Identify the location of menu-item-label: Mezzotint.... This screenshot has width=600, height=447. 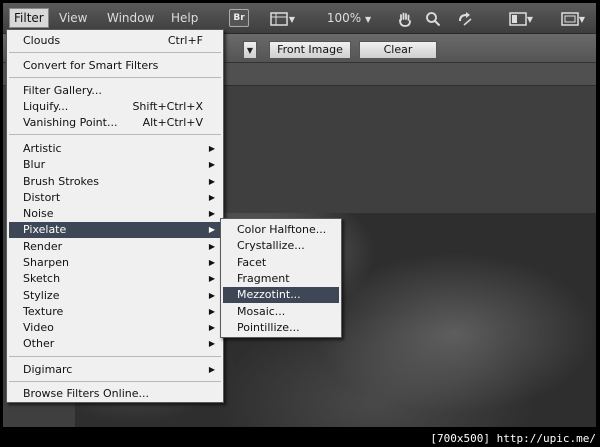
(269, 294).